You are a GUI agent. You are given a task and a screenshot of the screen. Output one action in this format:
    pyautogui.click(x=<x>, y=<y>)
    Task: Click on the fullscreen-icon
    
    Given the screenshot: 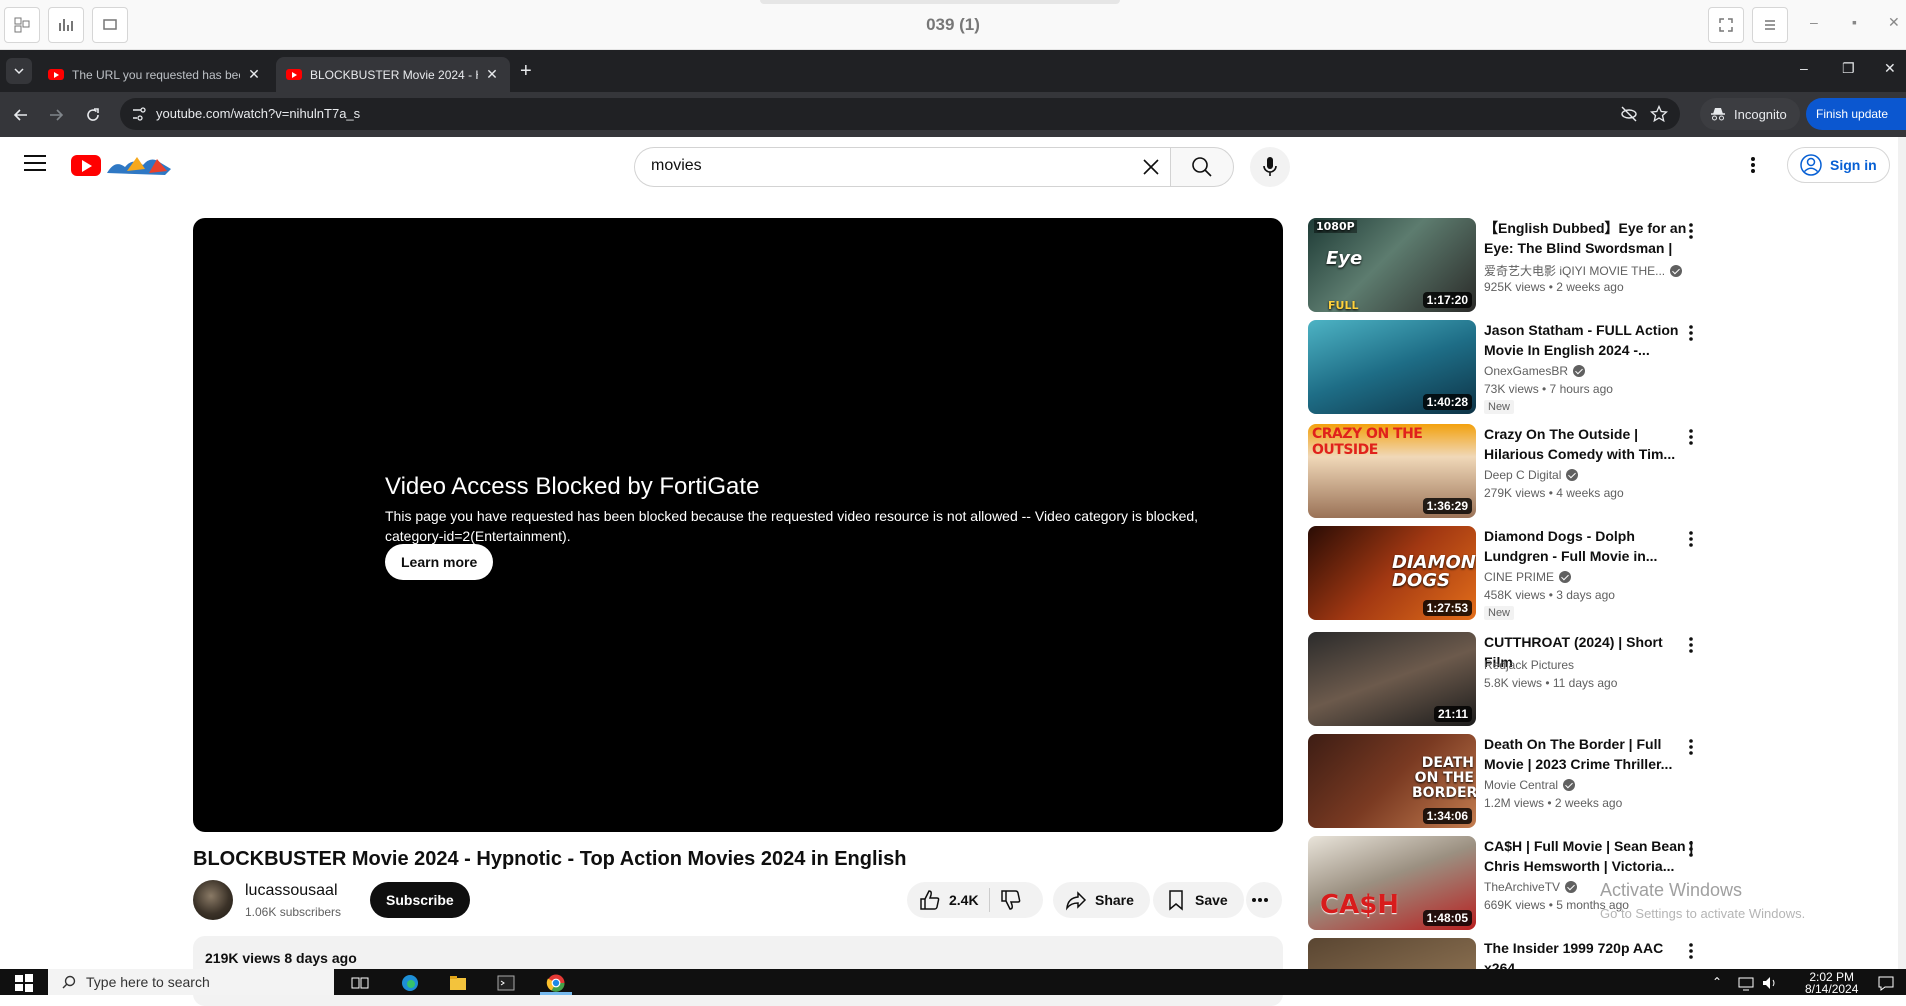 What is the action you would take?
    pyautogui.click(x=1726, y=25)
    